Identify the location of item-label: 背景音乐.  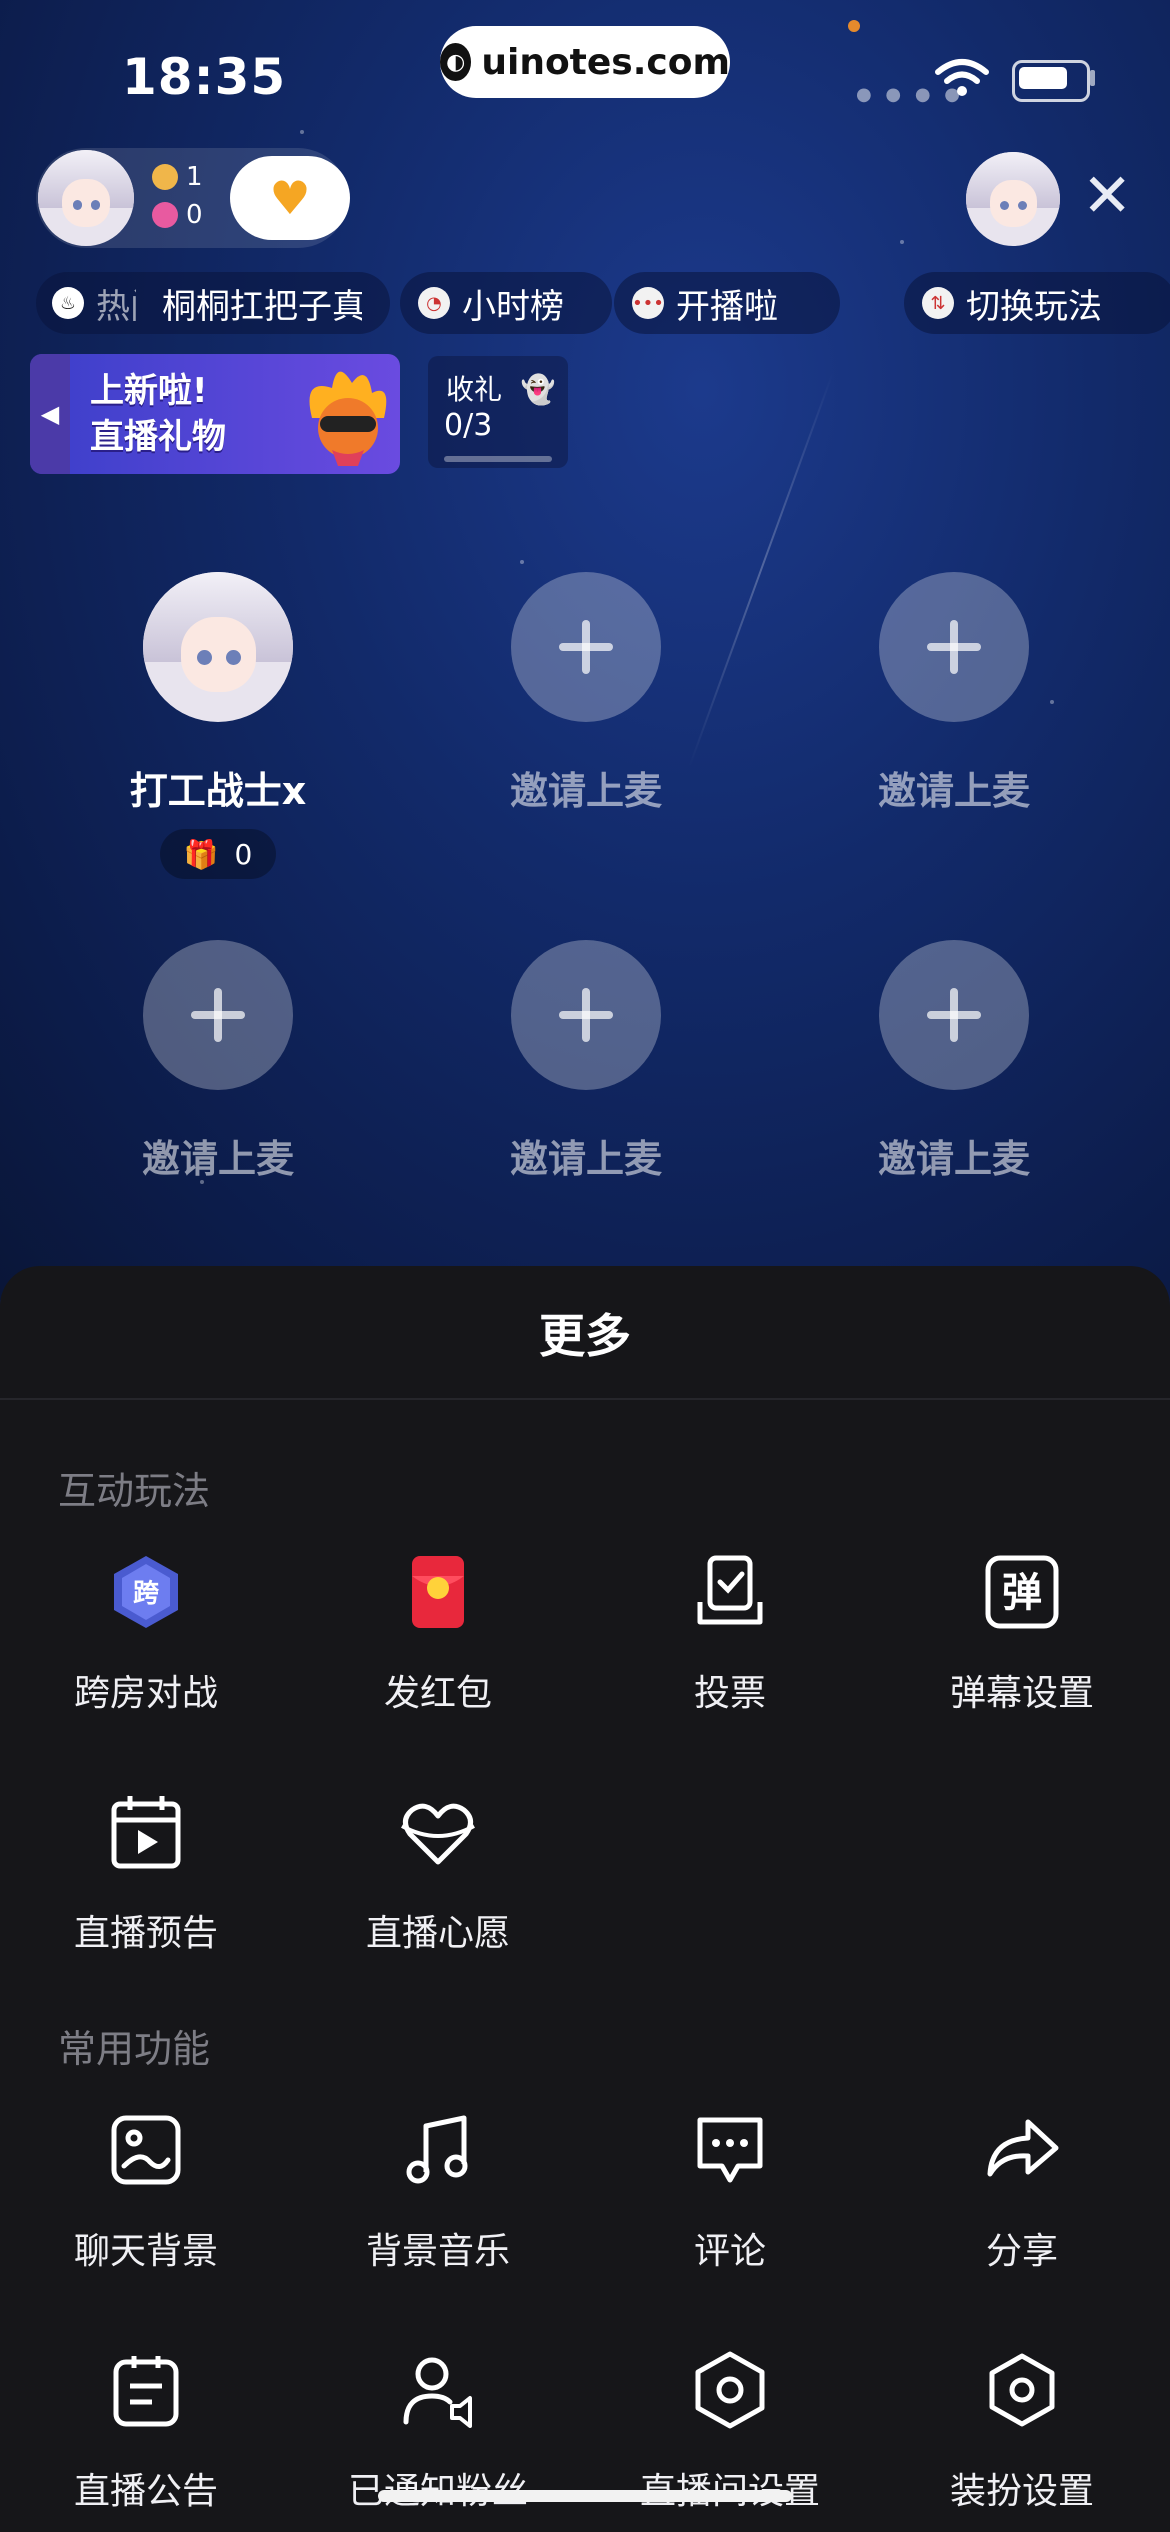
(437, 2251).